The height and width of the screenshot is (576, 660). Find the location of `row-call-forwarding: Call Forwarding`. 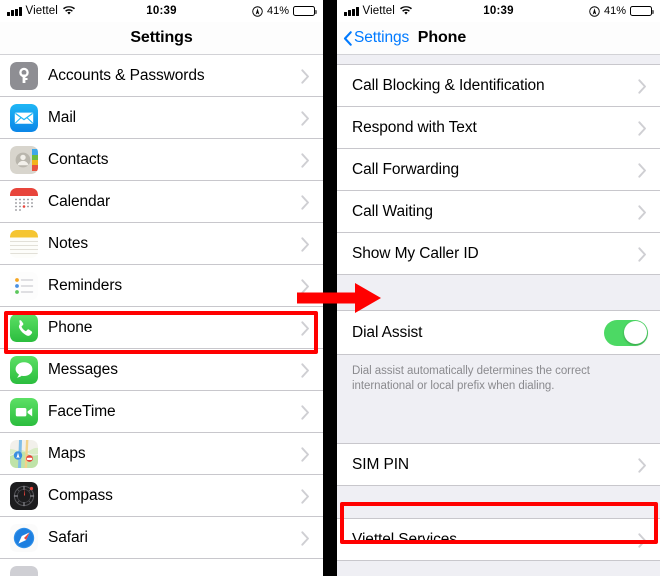

row-call-forwarding: Call Forwarding is located at coordinates (498, 170).